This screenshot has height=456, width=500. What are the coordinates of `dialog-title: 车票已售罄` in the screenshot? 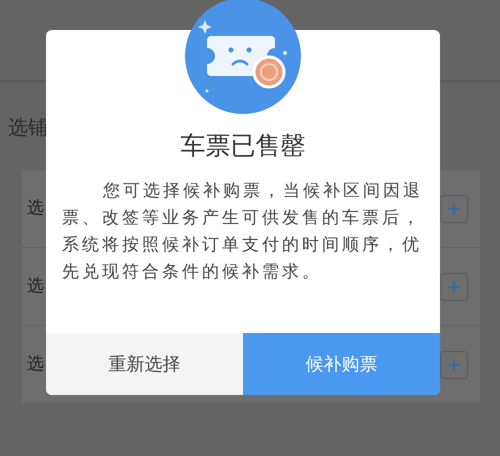 It's located at (243, 146).